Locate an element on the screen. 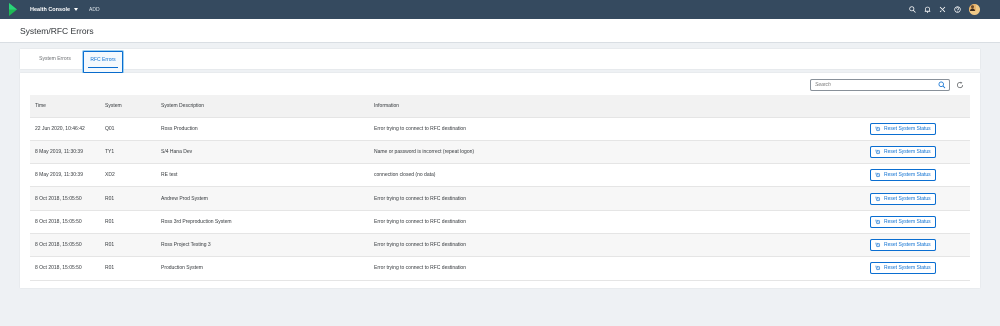  tab-bar: System Errors RFC Errors is located at coordinates (500, 61).